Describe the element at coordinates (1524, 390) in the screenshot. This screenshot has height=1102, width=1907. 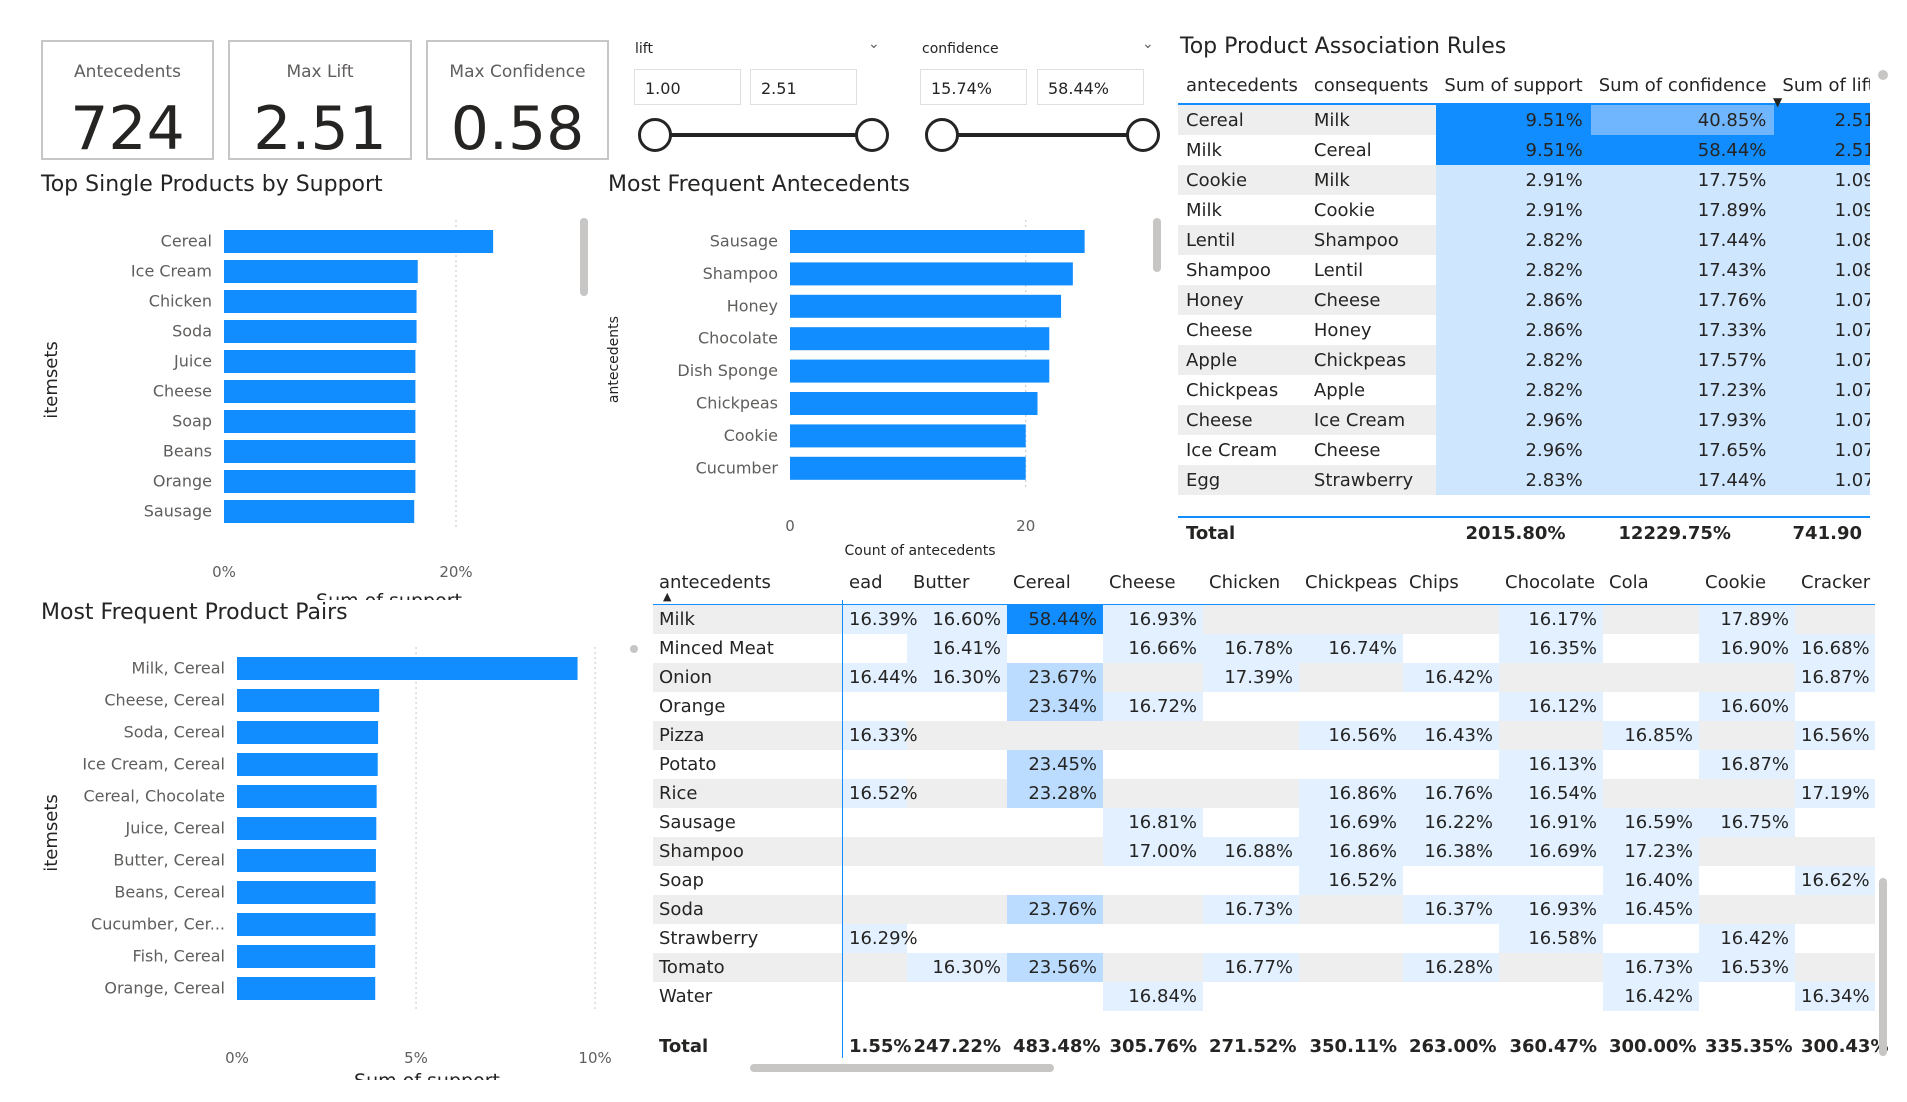
I see `table-row: Chickpeas Apple 2.82% 17.23% 1.07` at that location.